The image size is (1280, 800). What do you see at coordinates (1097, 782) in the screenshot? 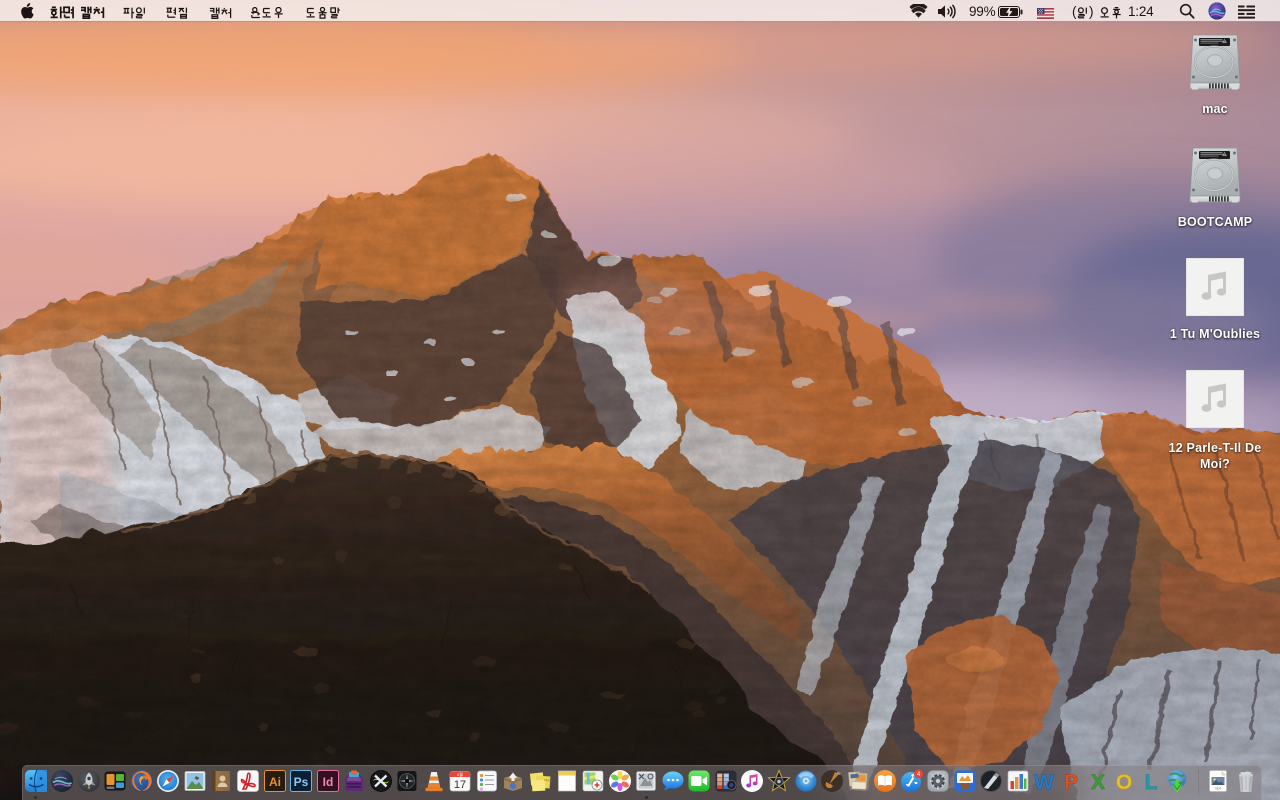
I see `svg-text: X` at bounding box center [1097, 782].